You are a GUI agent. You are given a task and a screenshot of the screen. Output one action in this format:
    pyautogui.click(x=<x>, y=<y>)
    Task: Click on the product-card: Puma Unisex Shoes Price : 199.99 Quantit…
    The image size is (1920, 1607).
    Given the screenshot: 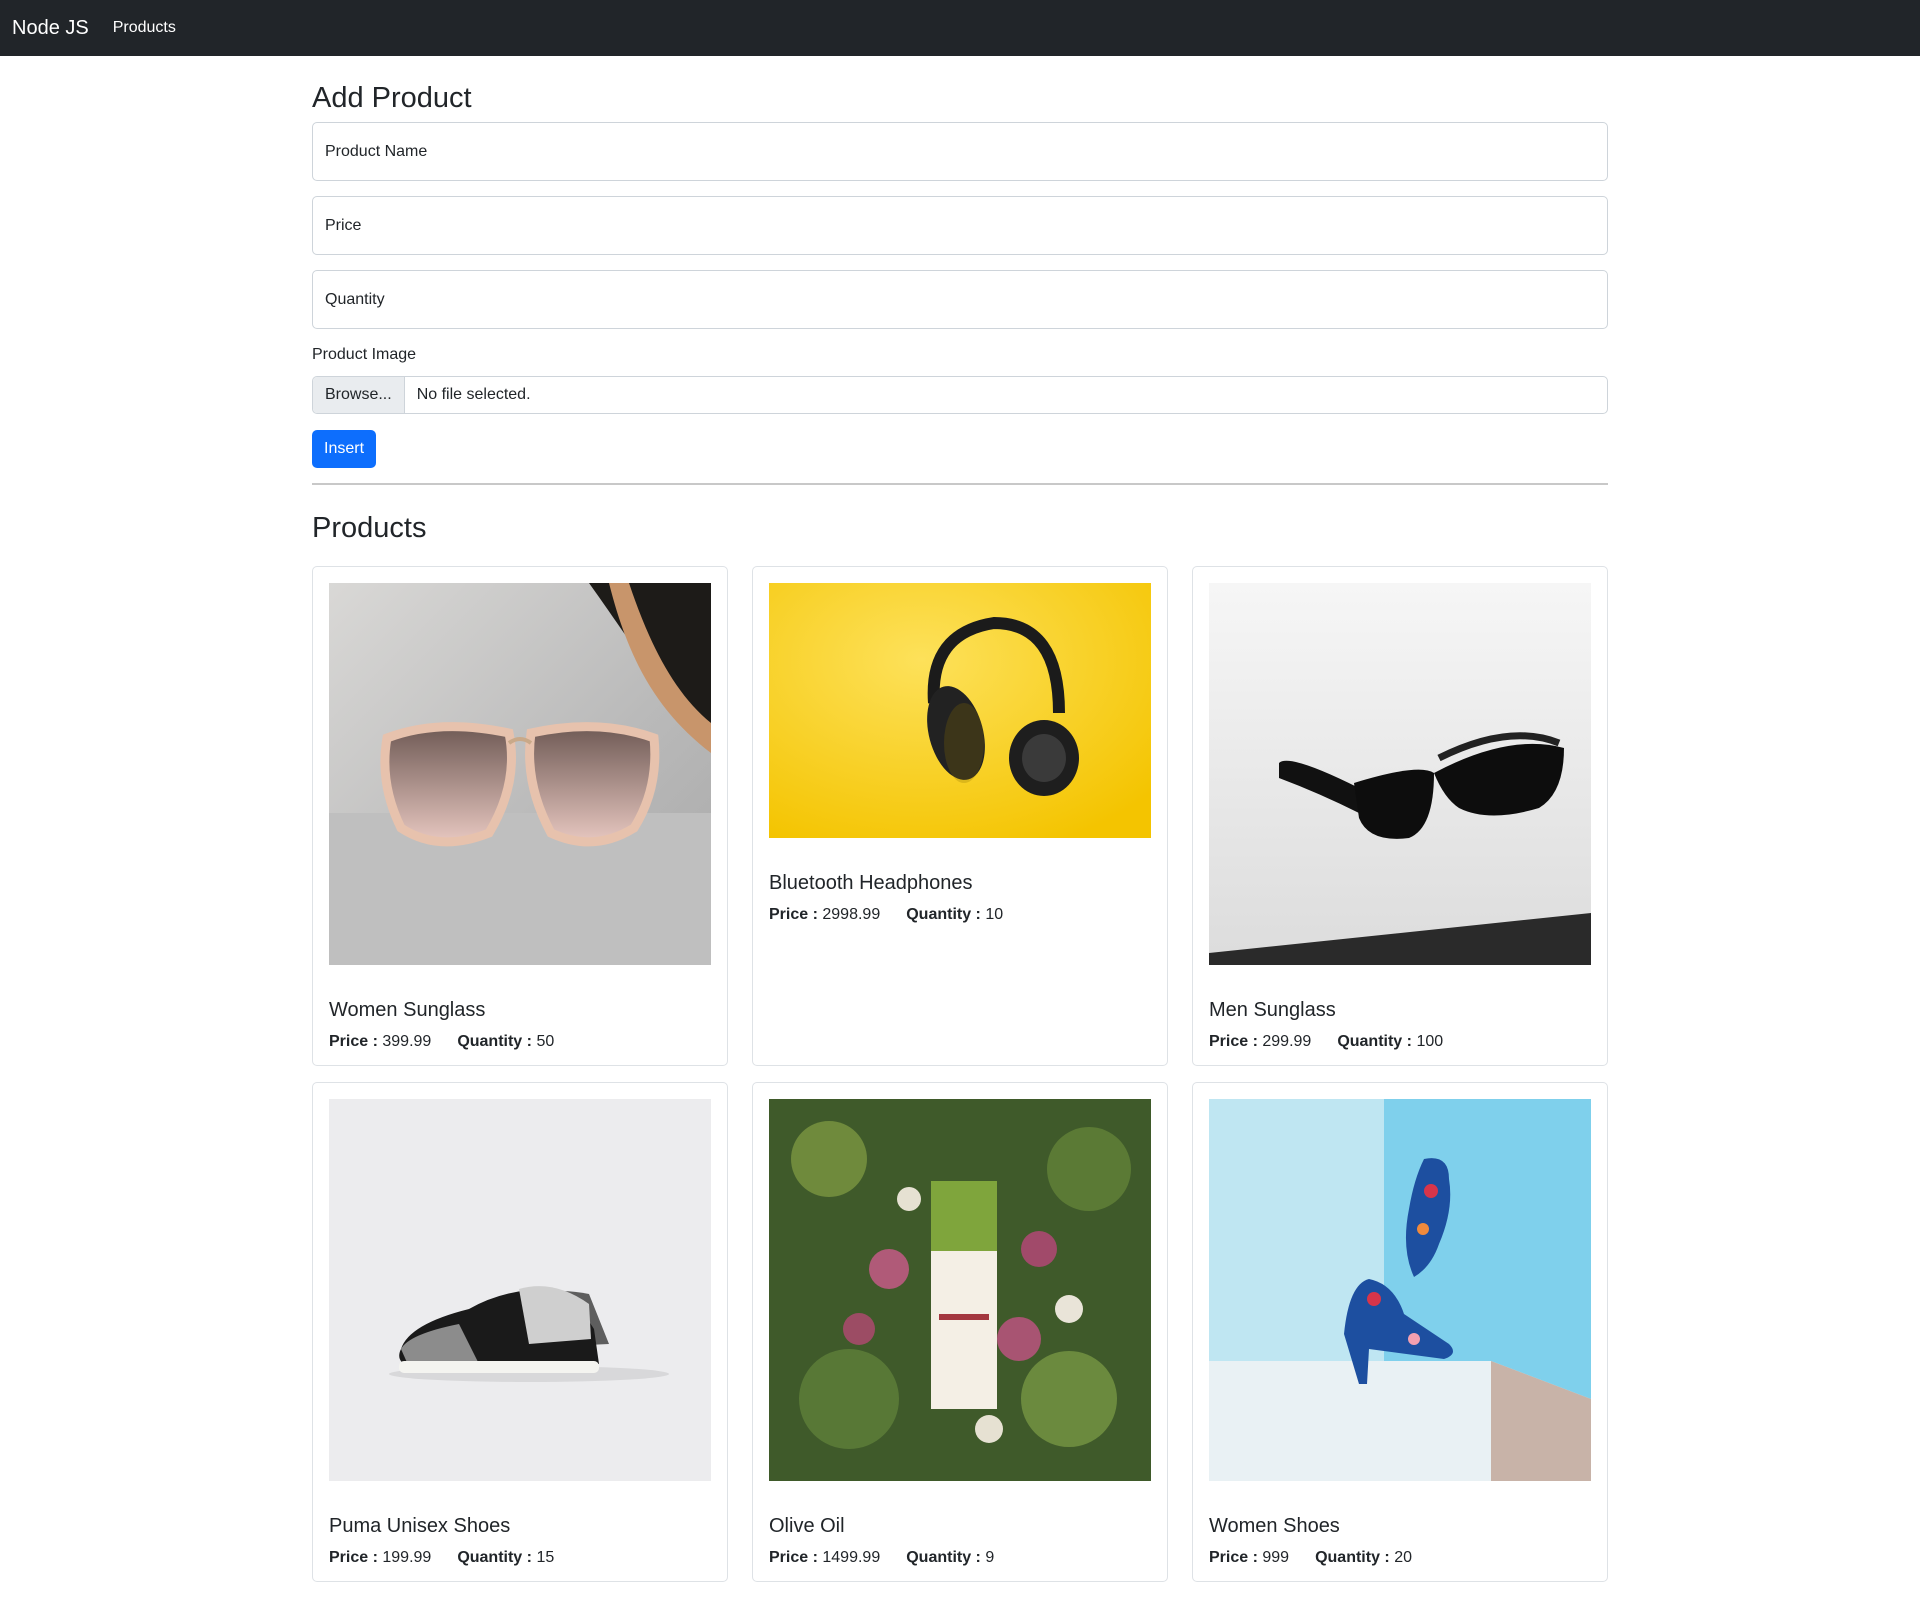 What is the action you would take?
    pyautogui.click(x=520, y=1332)
    